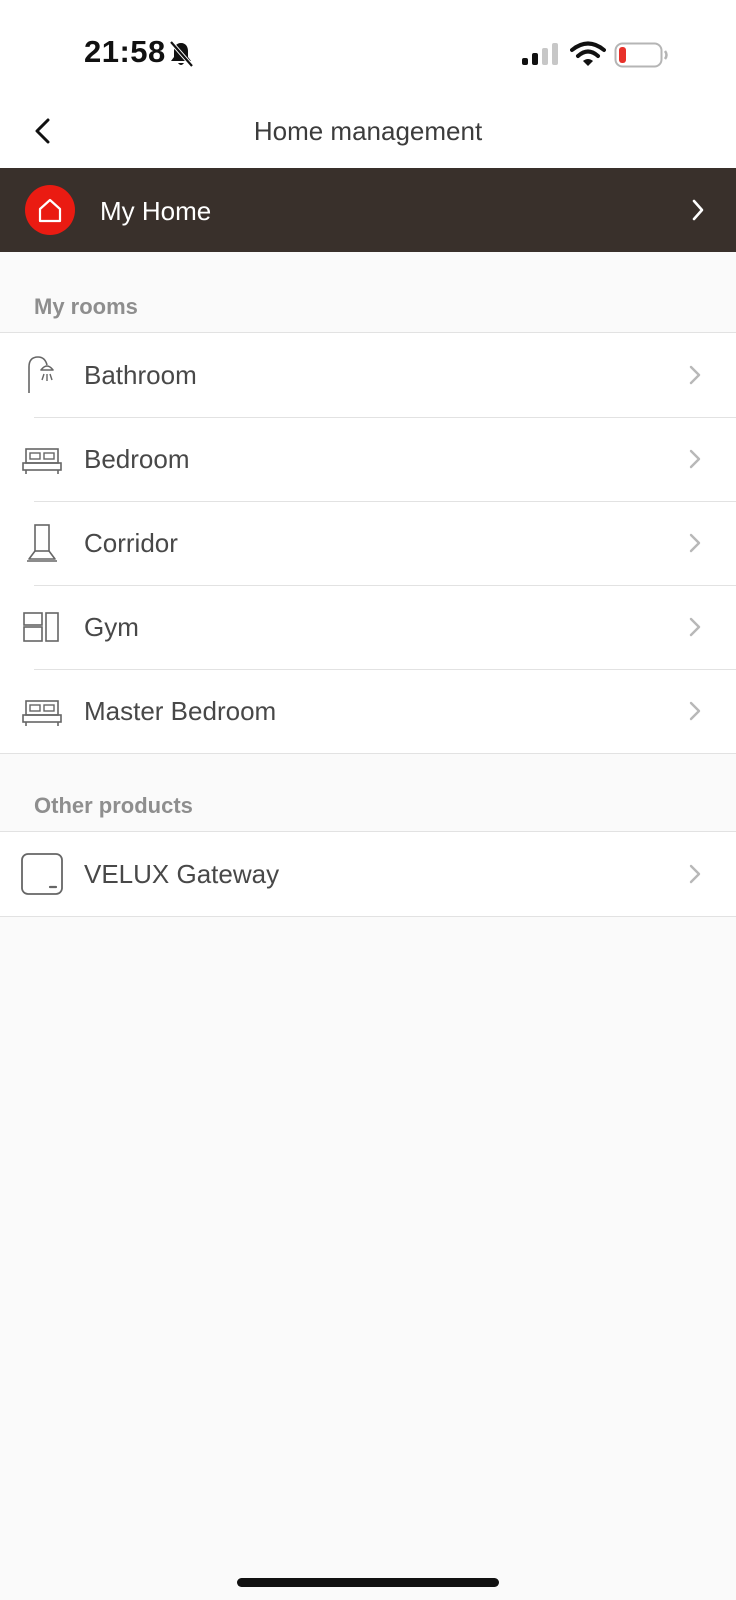 The width and height of the screenshot is (736, 1600). What do you see at coordinates (368, 459) in the screenshot?
I see `room-row-bedroom: Bedroom` at bounding box center [368, 459].